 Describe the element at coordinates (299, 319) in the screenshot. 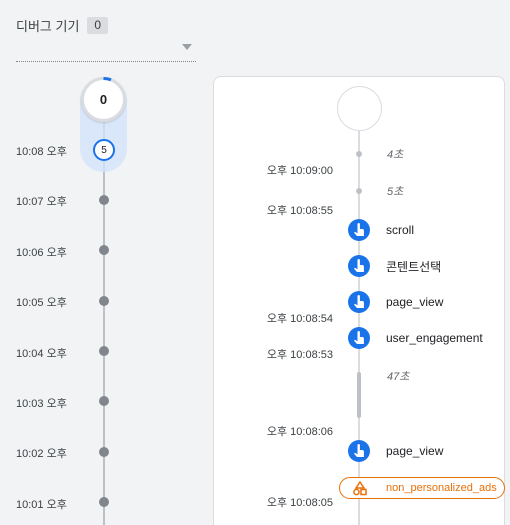

I see `event-timestamp: 오후 10:08:54` at that location.